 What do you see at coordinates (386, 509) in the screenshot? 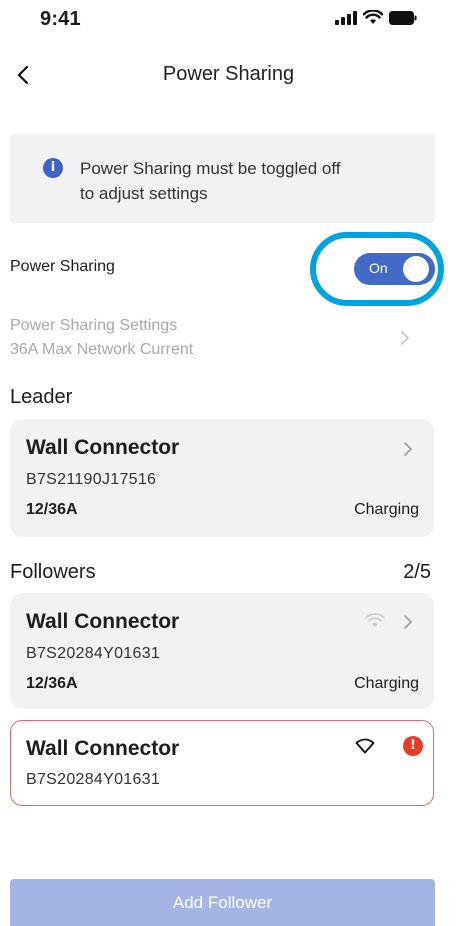
I see `leader-status: Charging` at bounding box center [386, 509].